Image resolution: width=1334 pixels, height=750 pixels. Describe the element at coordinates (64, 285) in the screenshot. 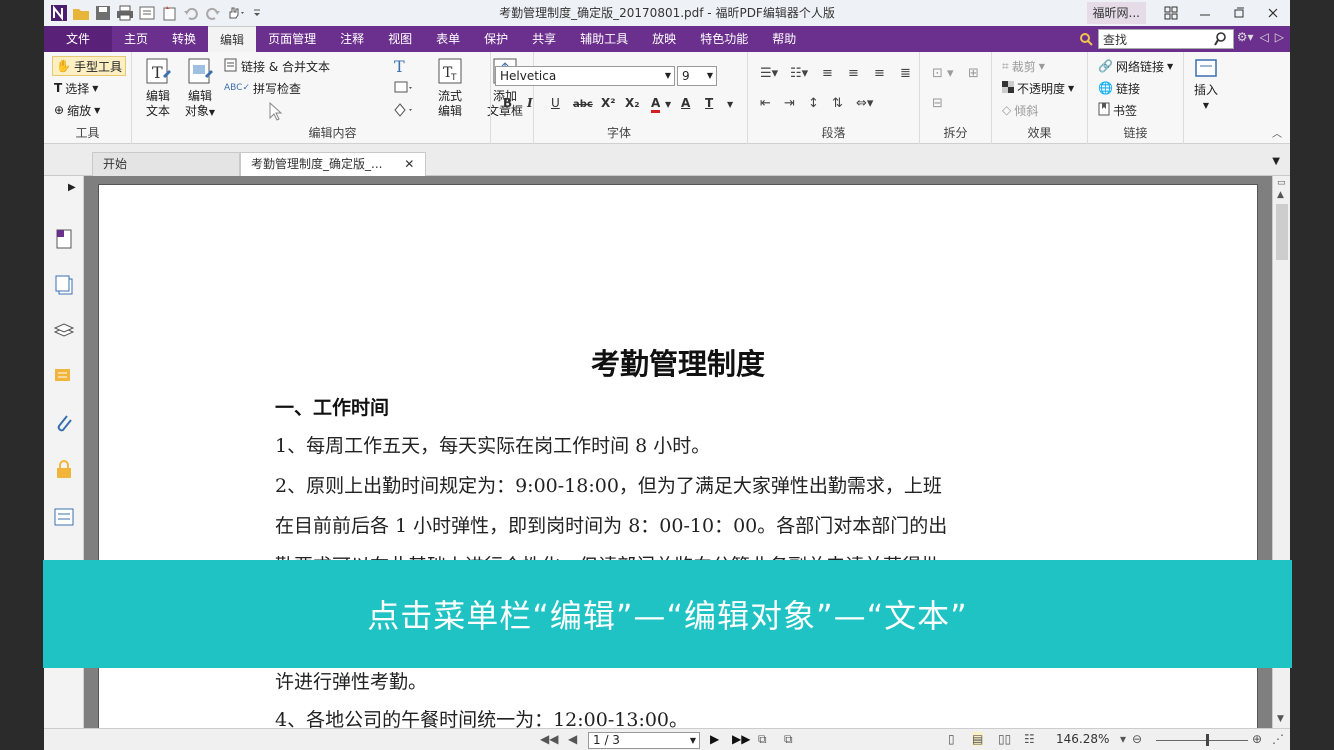

I see `pages-icon` at that location.